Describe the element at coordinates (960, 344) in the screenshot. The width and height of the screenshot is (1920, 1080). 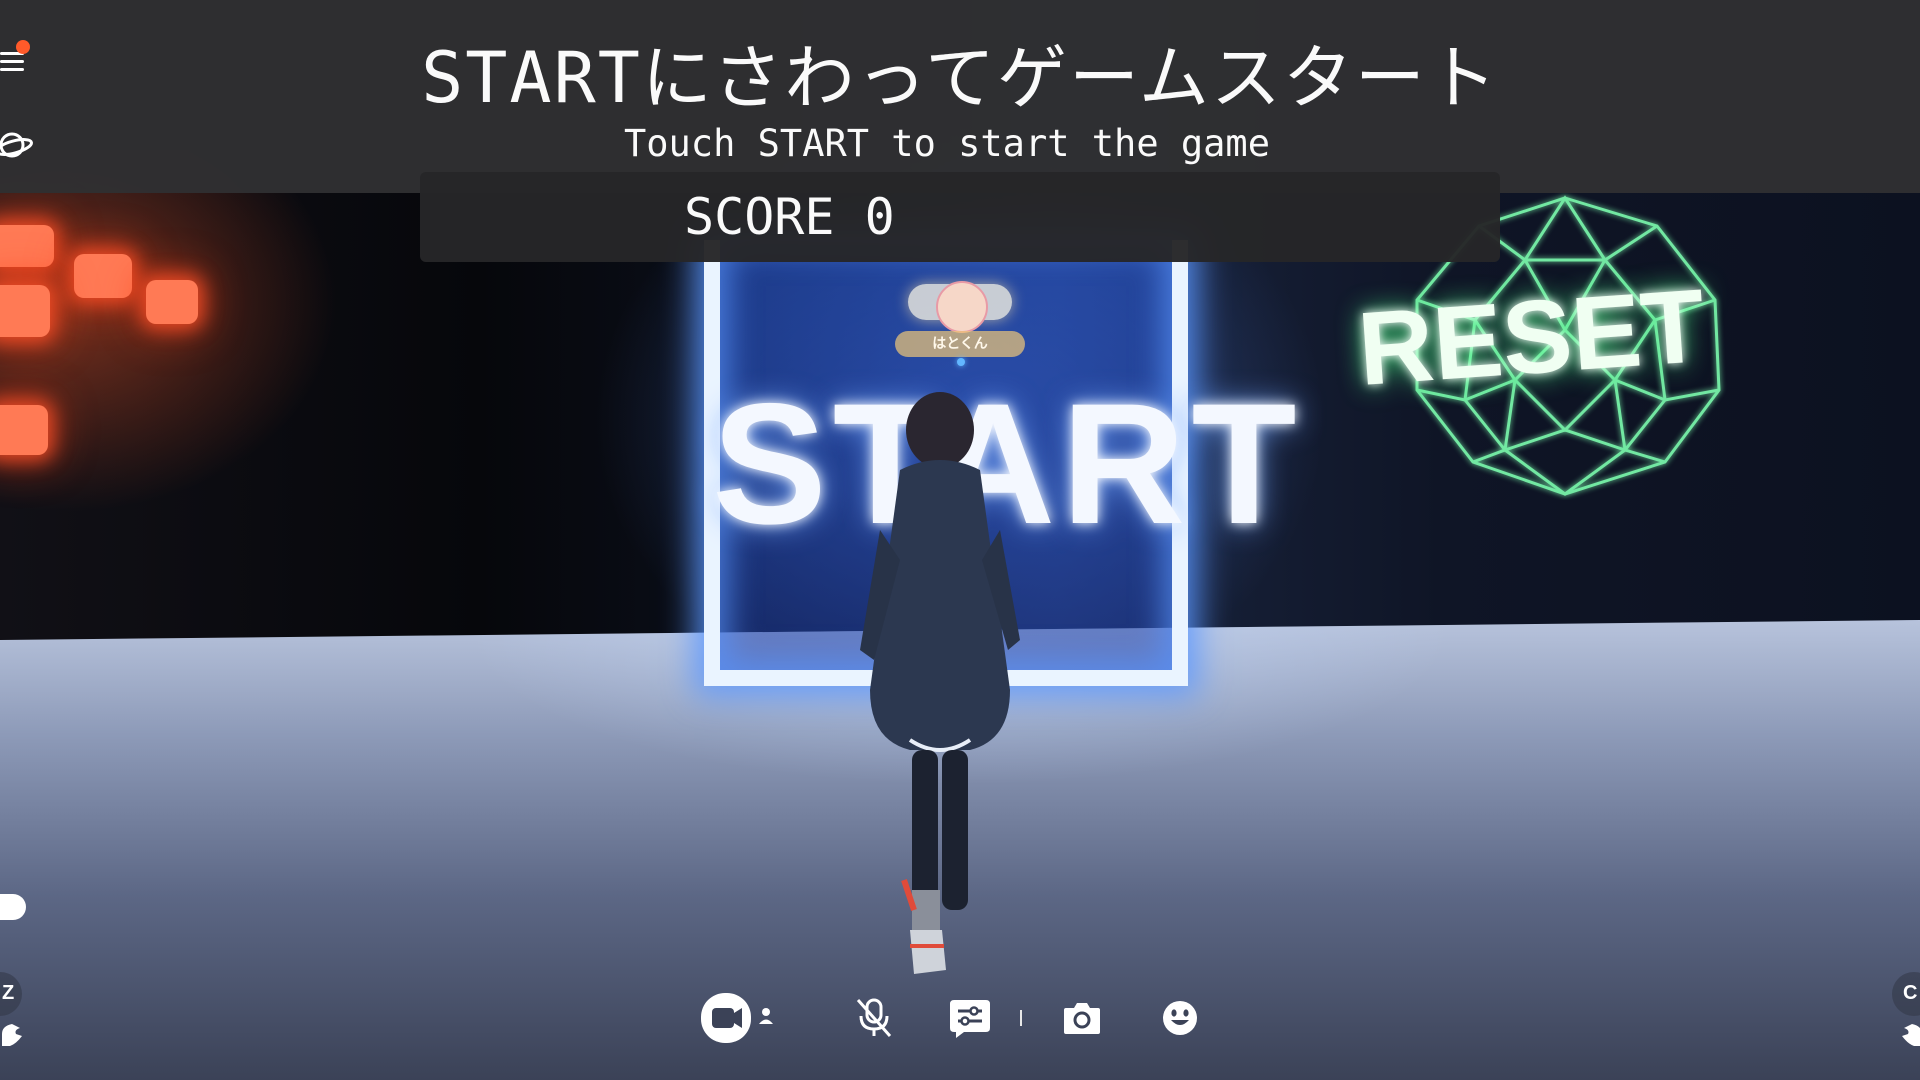
I see `player-name: はとくん` at that location.